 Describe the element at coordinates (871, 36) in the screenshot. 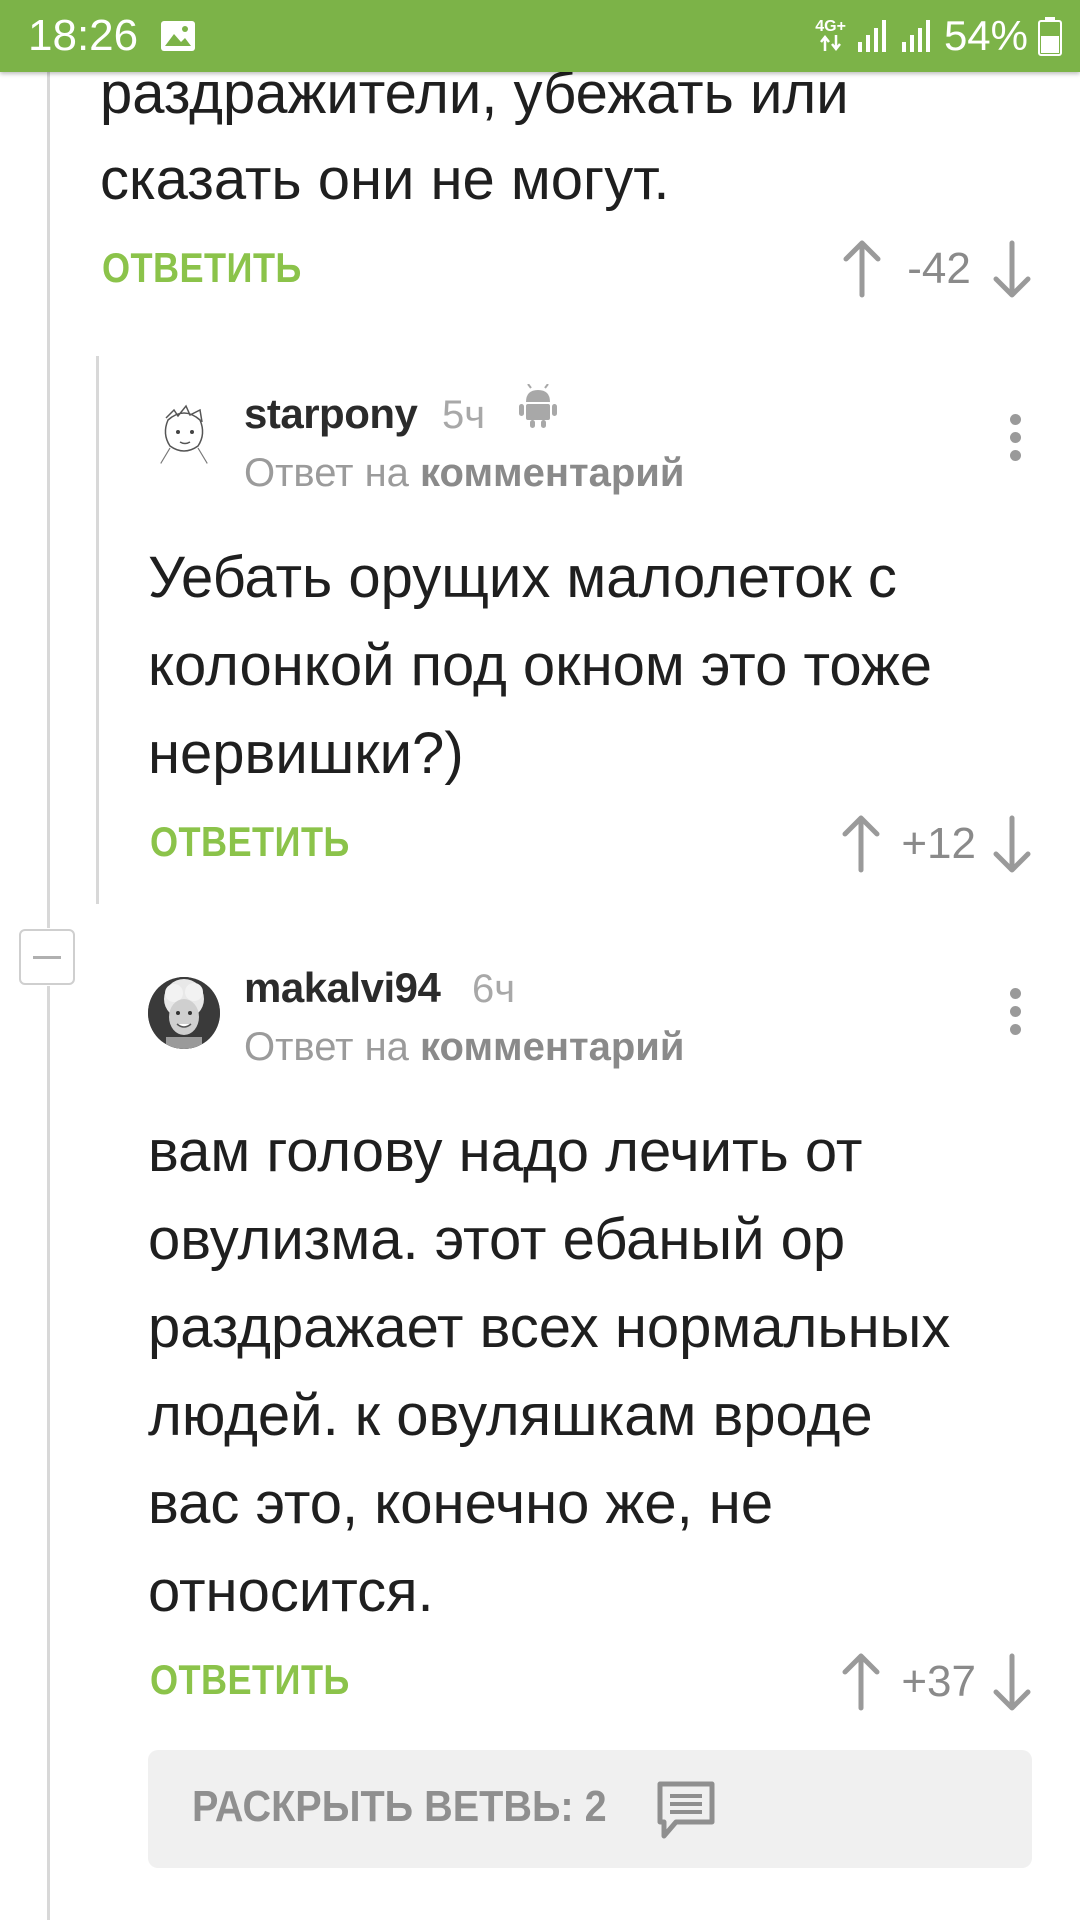

I see `signal-icon` at that location.